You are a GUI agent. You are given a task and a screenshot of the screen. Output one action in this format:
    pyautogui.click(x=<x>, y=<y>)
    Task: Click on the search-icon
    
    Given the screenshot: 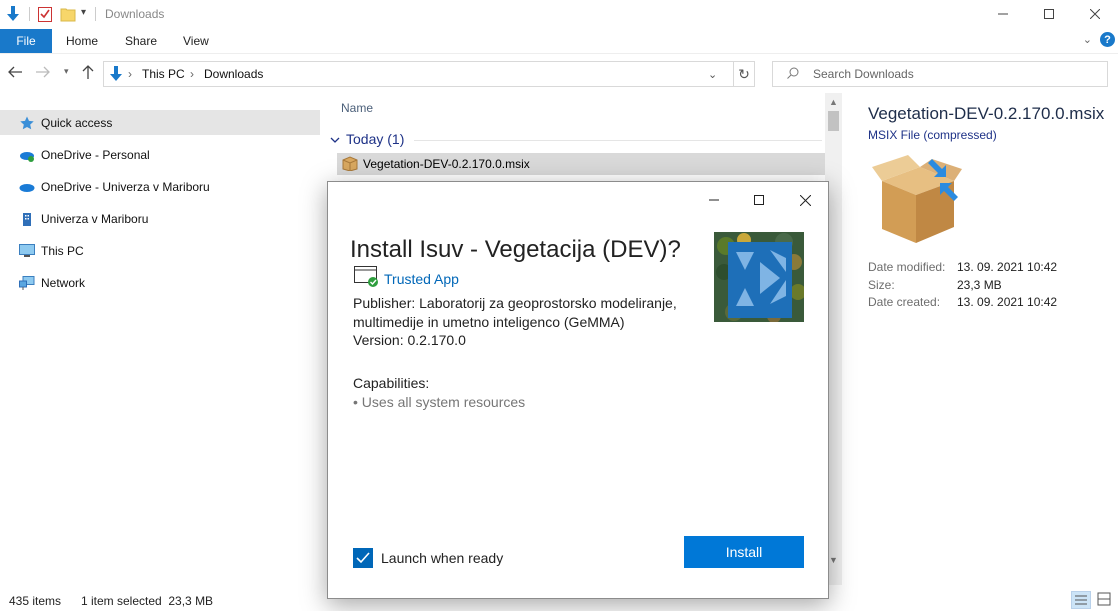 What is the action you would take?
    pyautogui.click(x=793, y=74)
    